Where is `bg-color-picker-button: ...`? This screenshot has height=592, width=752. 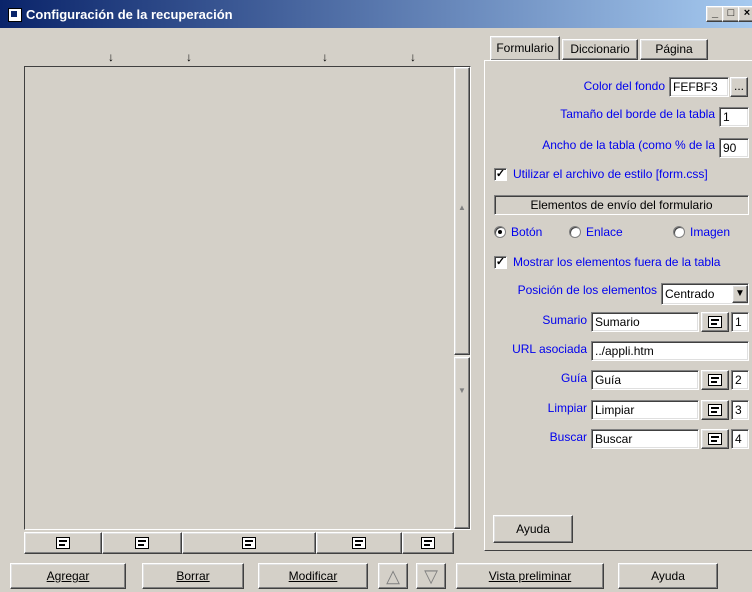 bg-color-picker-button: ... is located at coordinates (739, 87).